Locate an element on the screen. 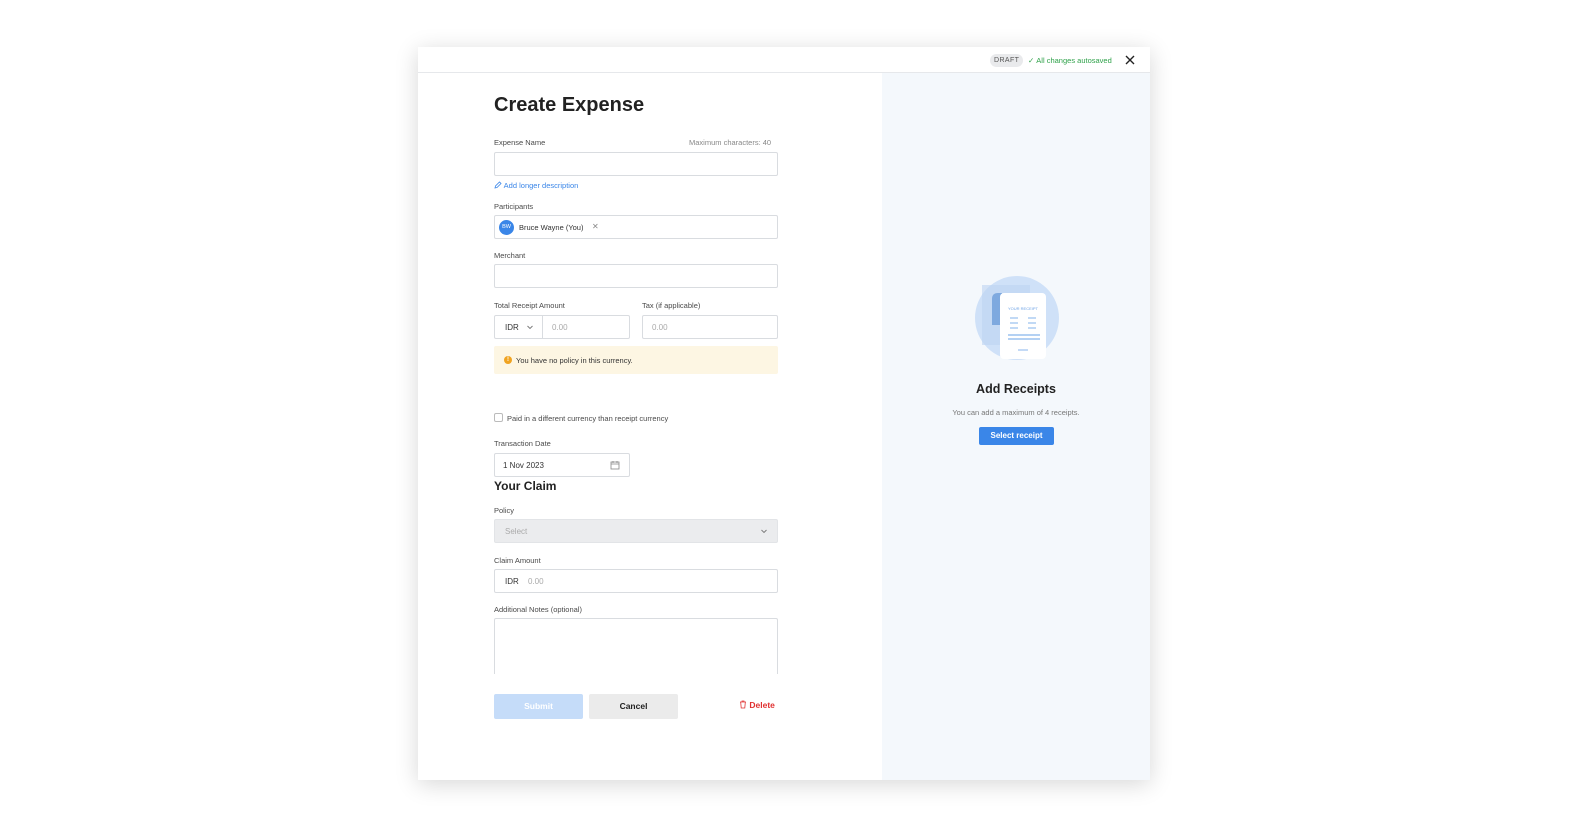 The height and width of the screenshot is (834, 1579). cancel-button: Cancel is located at coordinates (633, 706).